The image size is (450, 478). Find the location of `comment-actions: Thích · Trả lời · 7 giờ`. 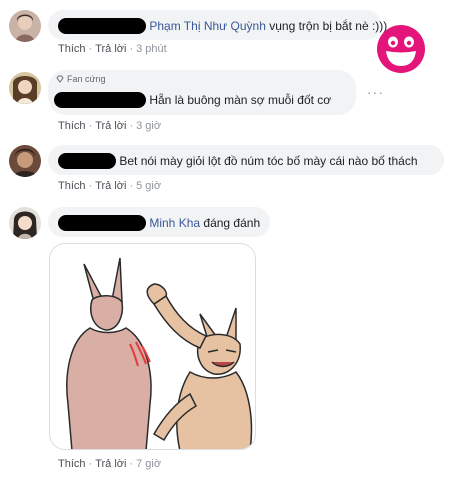

comment-actions: Thích · Trả lời · 7 giờ is located at coordinates (109, 464).